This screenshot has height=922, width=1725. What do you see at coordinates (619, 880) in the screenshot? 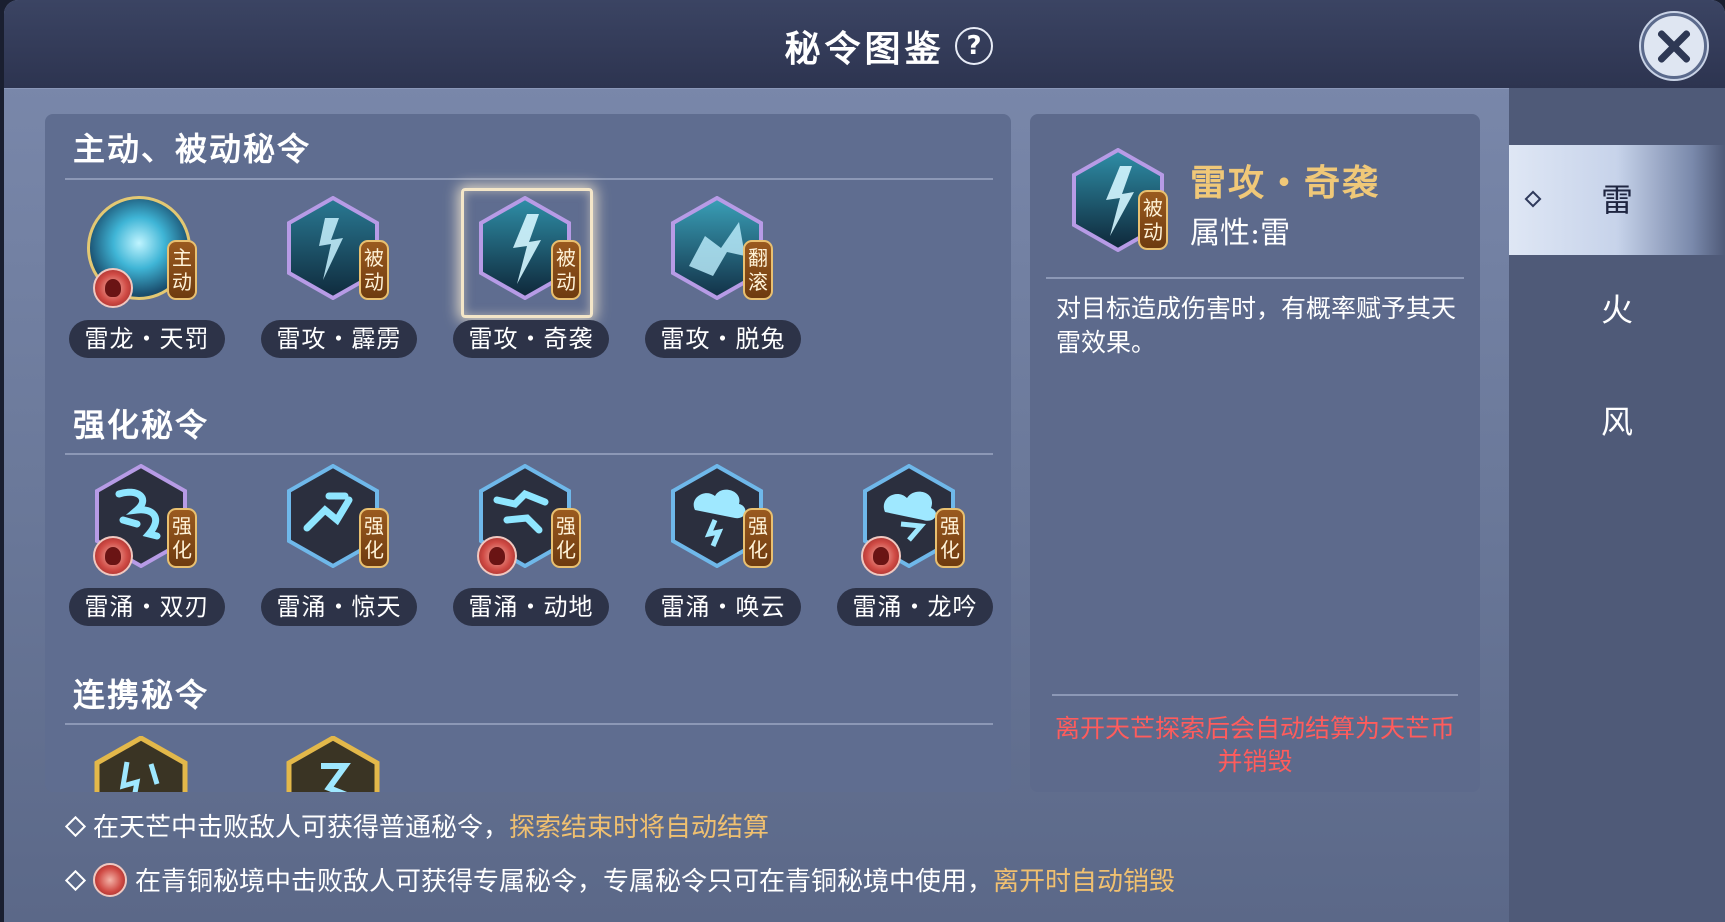
I see `footer-note-exclusive: 在青铜秘境中击败敌人可获得专属秘令，专属秘令只可在青铜秘境中使用，离开时自动销毁` at bounding box center [619, 880].